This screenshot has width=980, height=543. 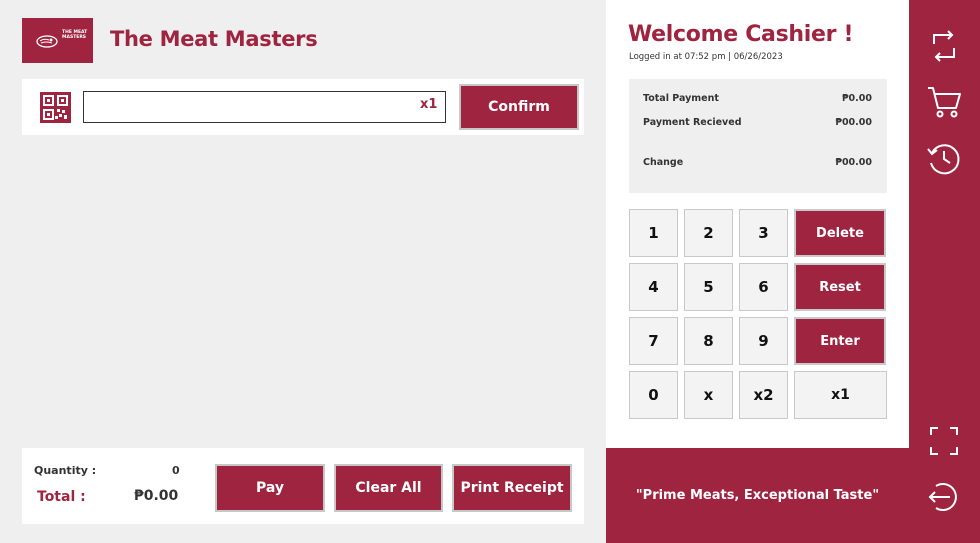 What do you see at coordinates (944, 271) in the screenshot?
I see `sidebar` at bounding box center [944, 271].